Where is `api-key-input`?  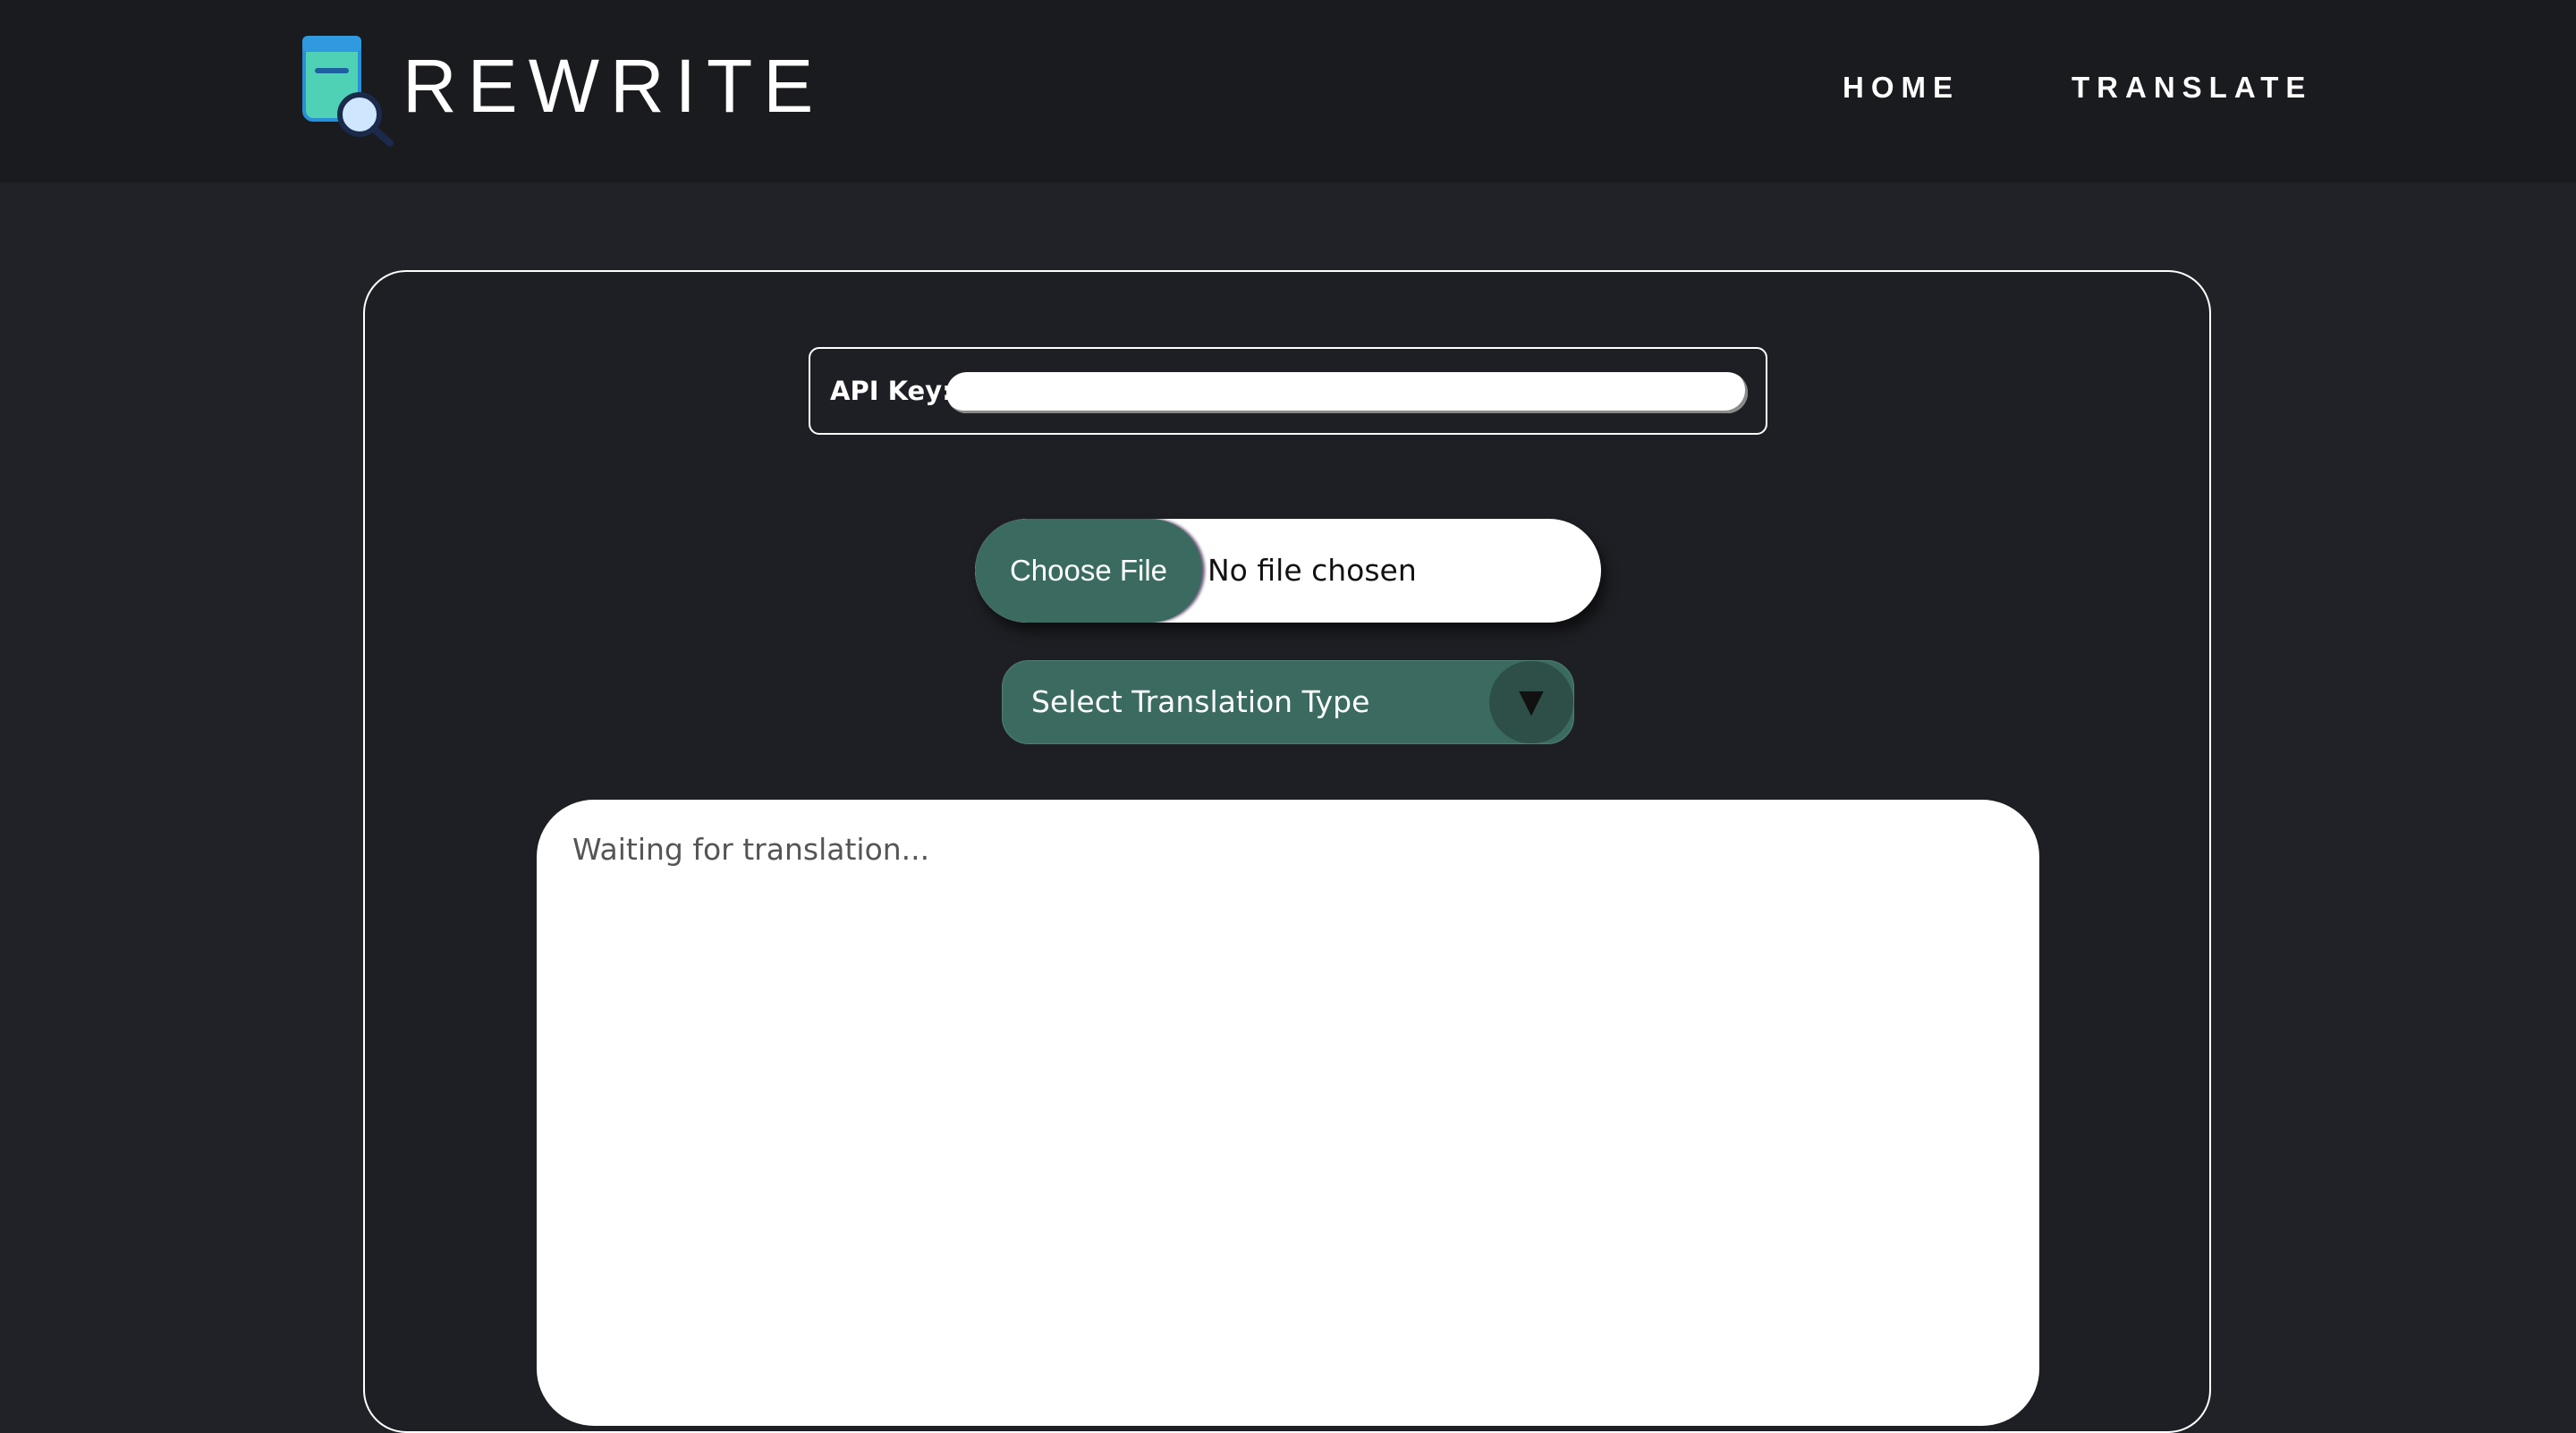 api-key-input is located at coordinates (1347, 392).